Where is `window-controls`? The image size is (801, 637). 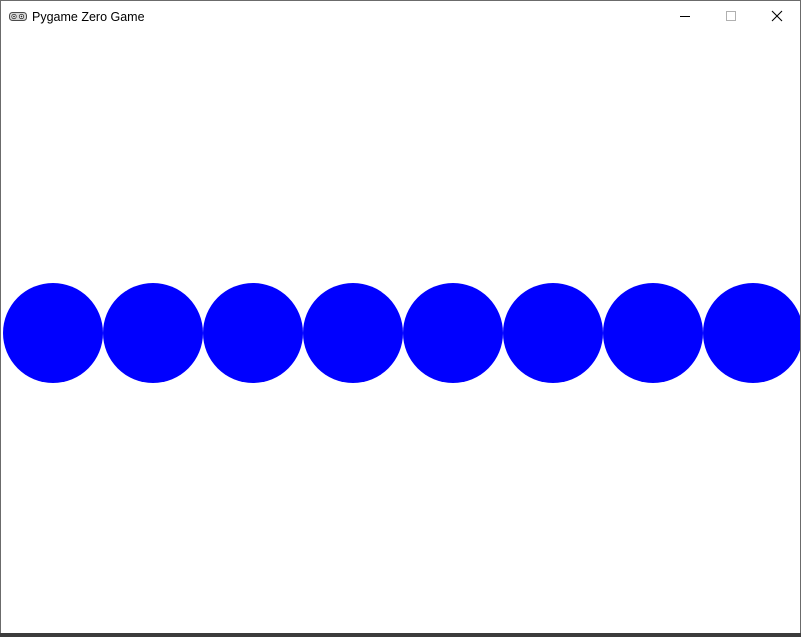
window-controls is located at coordinates (731, 16).